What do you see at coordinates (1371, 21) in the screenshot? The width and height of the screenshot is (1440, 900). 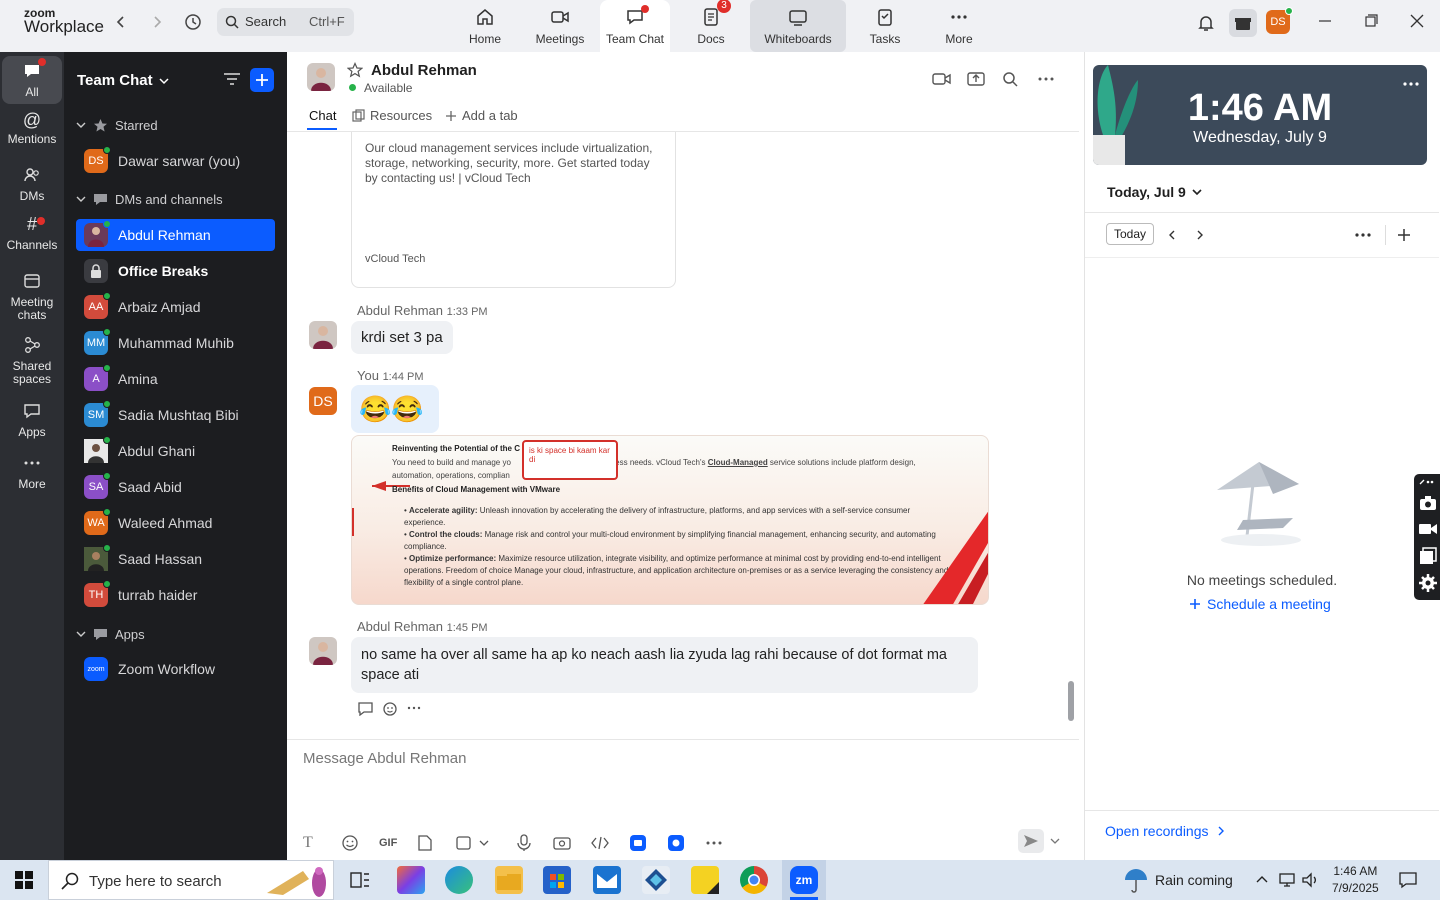 I see `maximize-icon` at bounding box center [1371, 21].